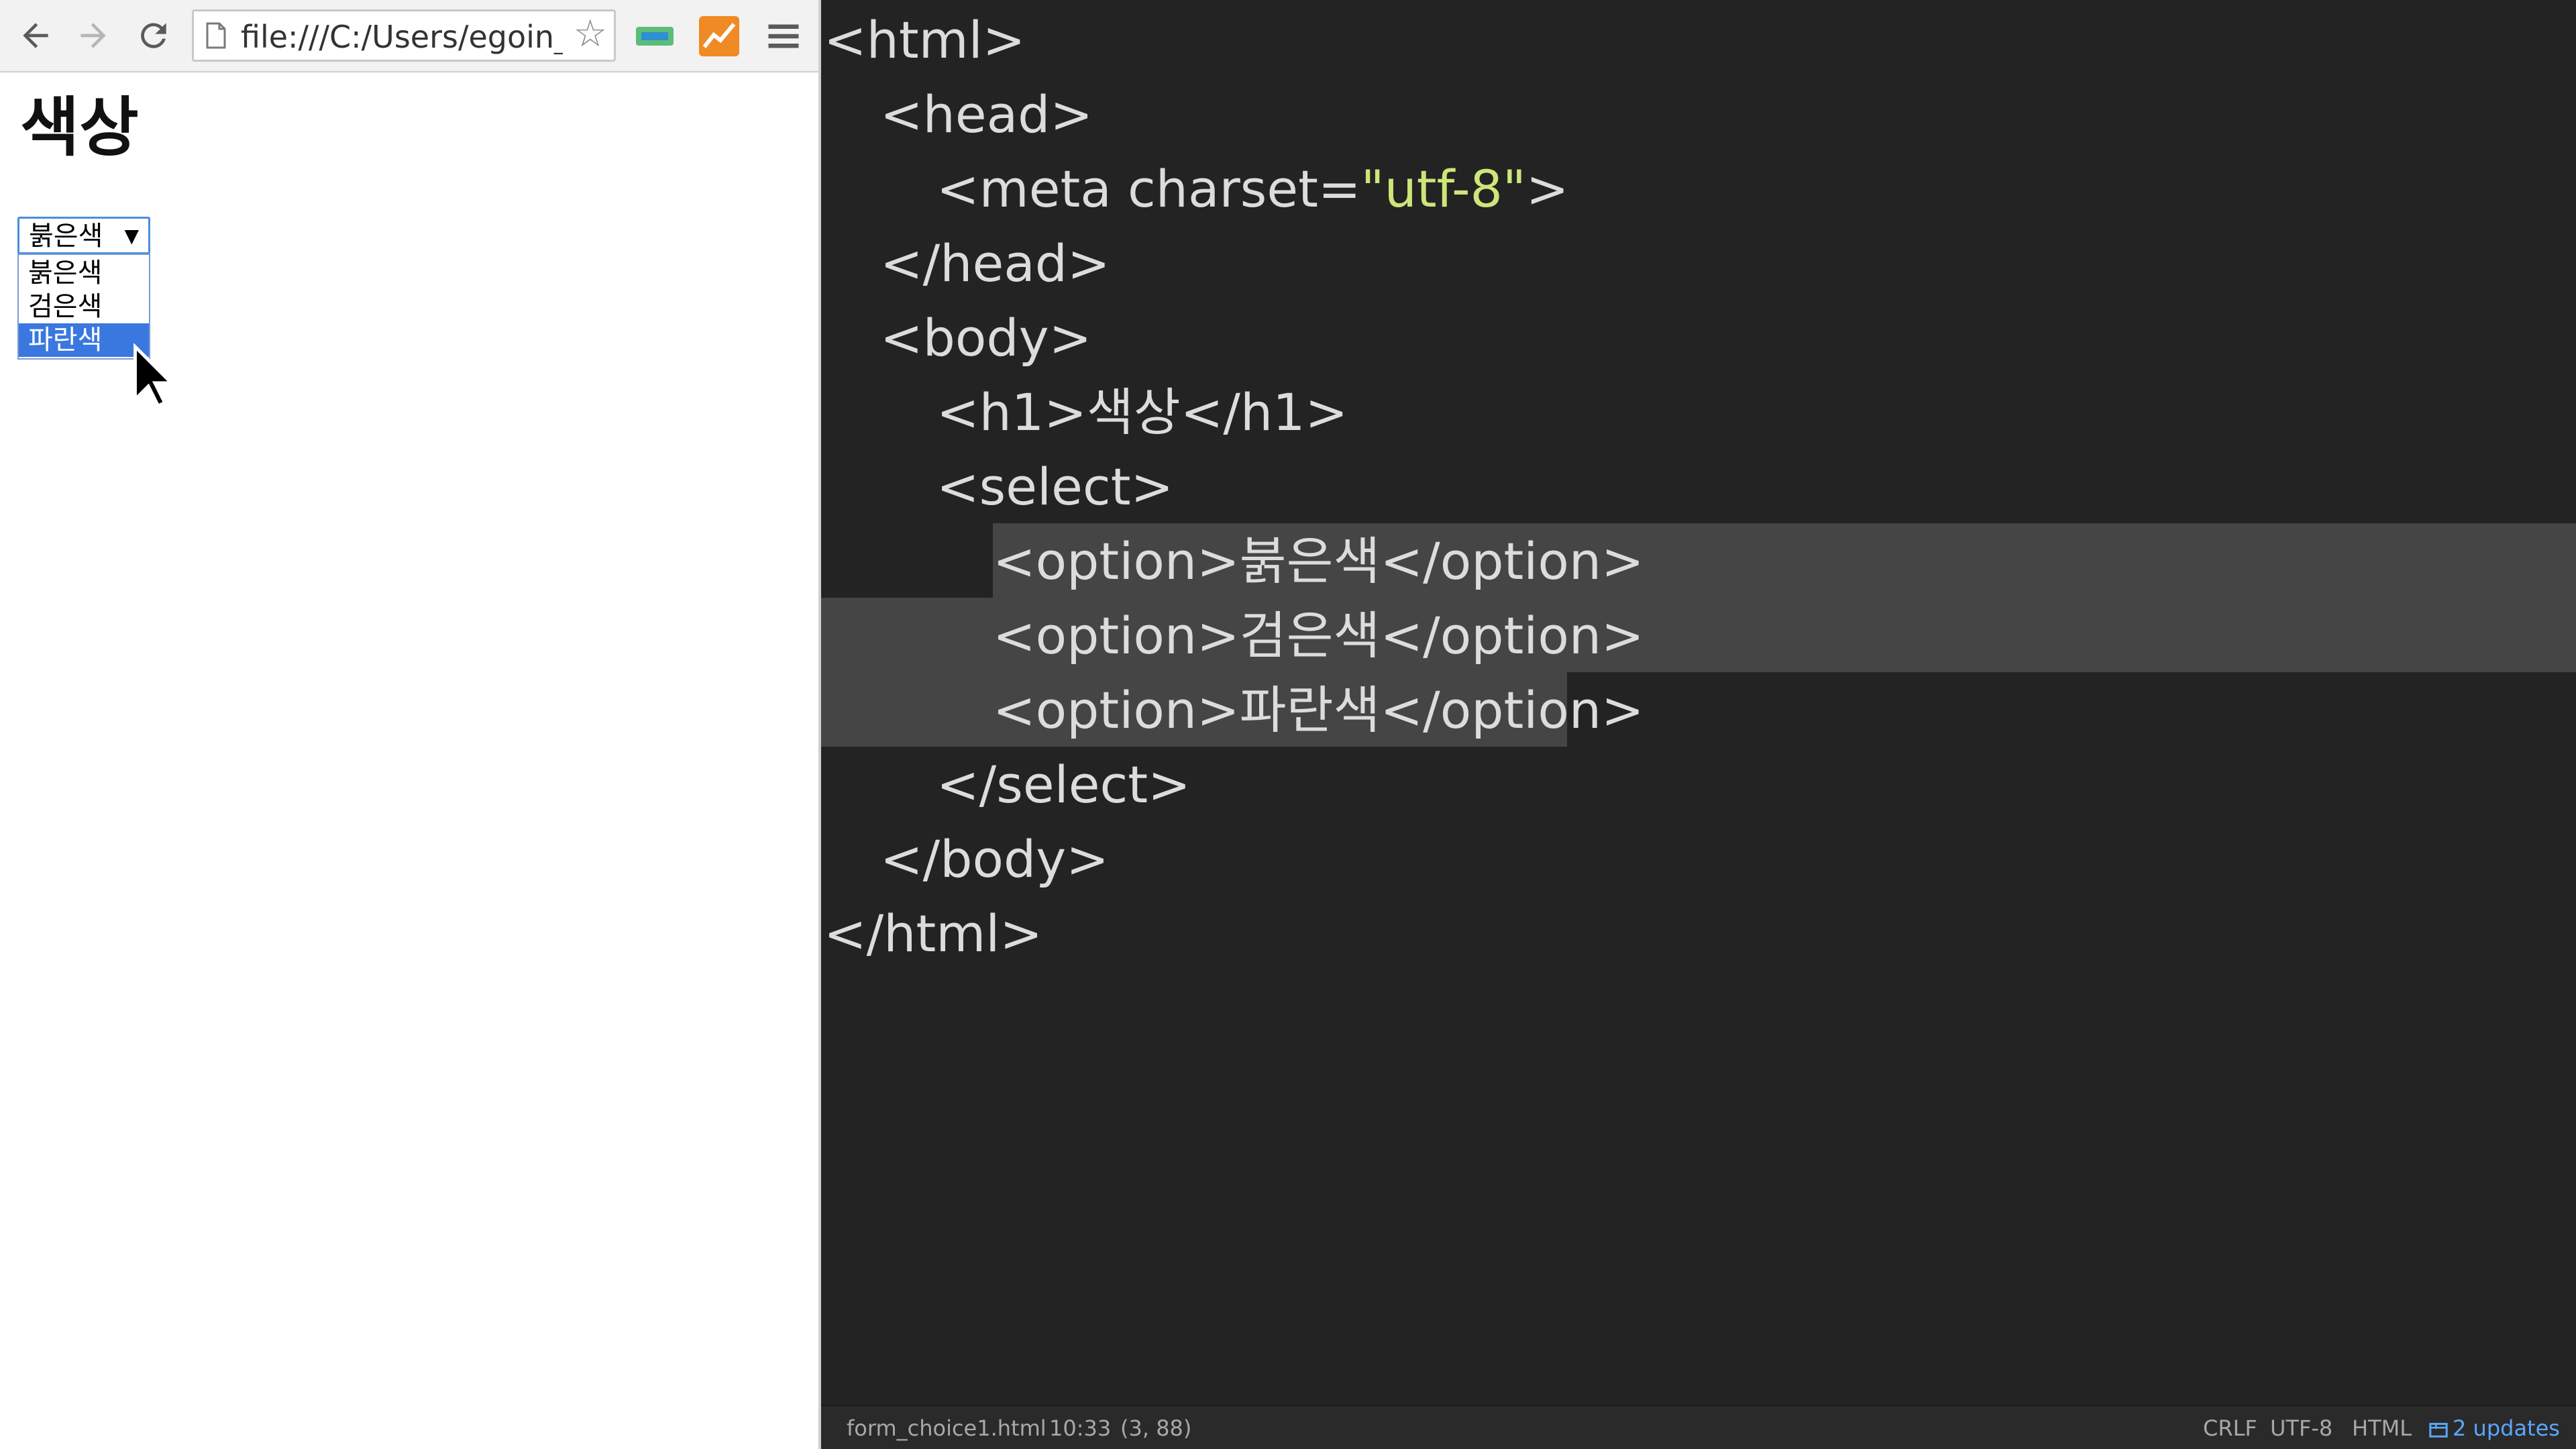  I want to click on dropdown-arrow-icon: ▼, so click(131, 236).